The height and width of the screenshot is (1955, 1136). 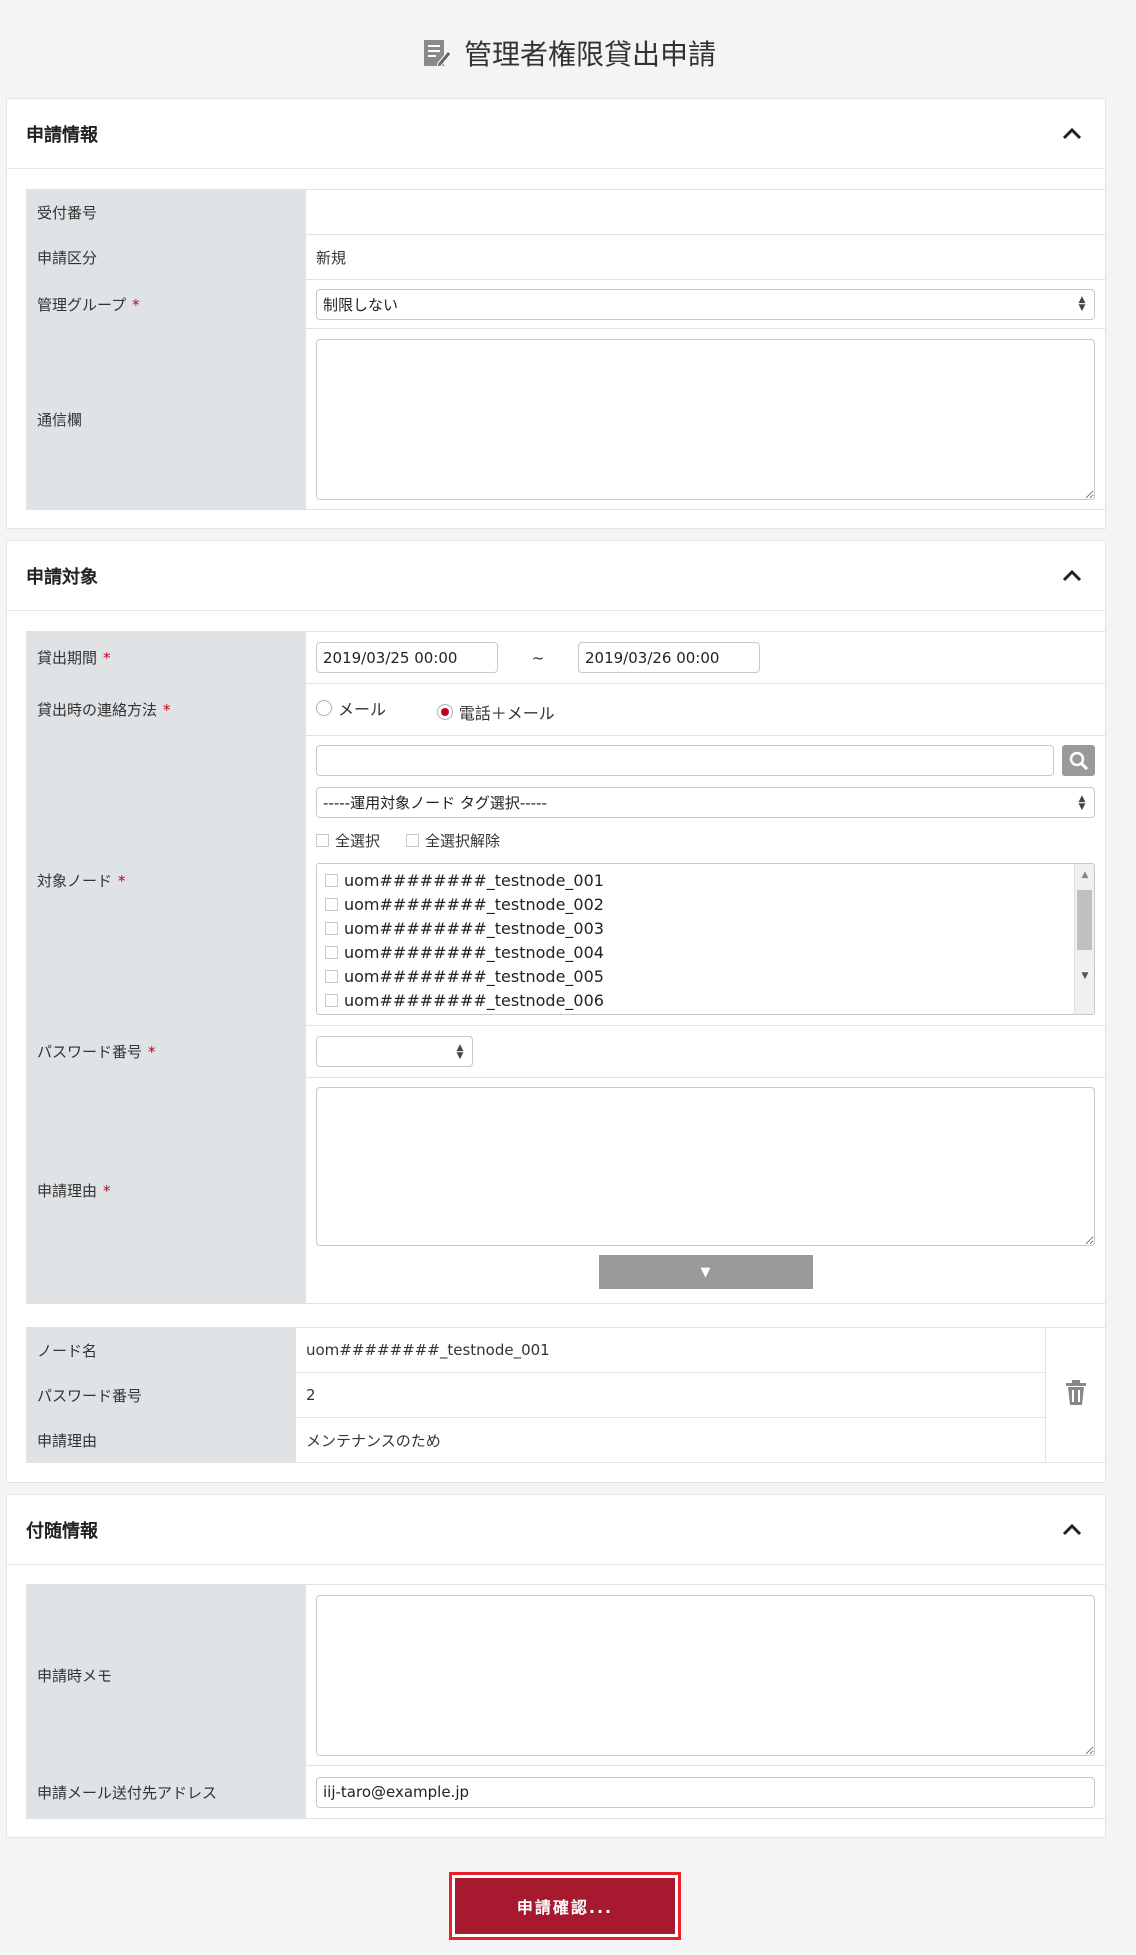 I want to click on comm-textarea, so click(x=705, y=419).